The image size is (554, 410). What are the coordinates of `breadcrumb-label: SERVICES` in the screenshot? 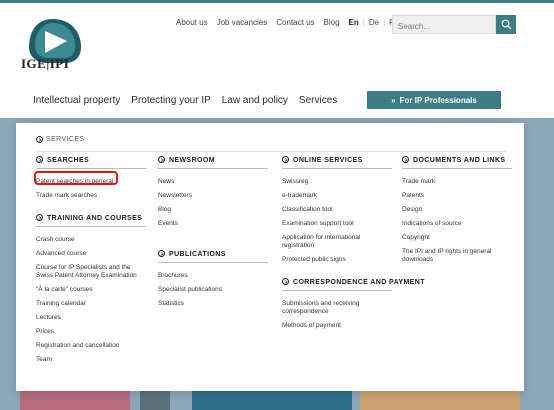 It's located at (65, 139).